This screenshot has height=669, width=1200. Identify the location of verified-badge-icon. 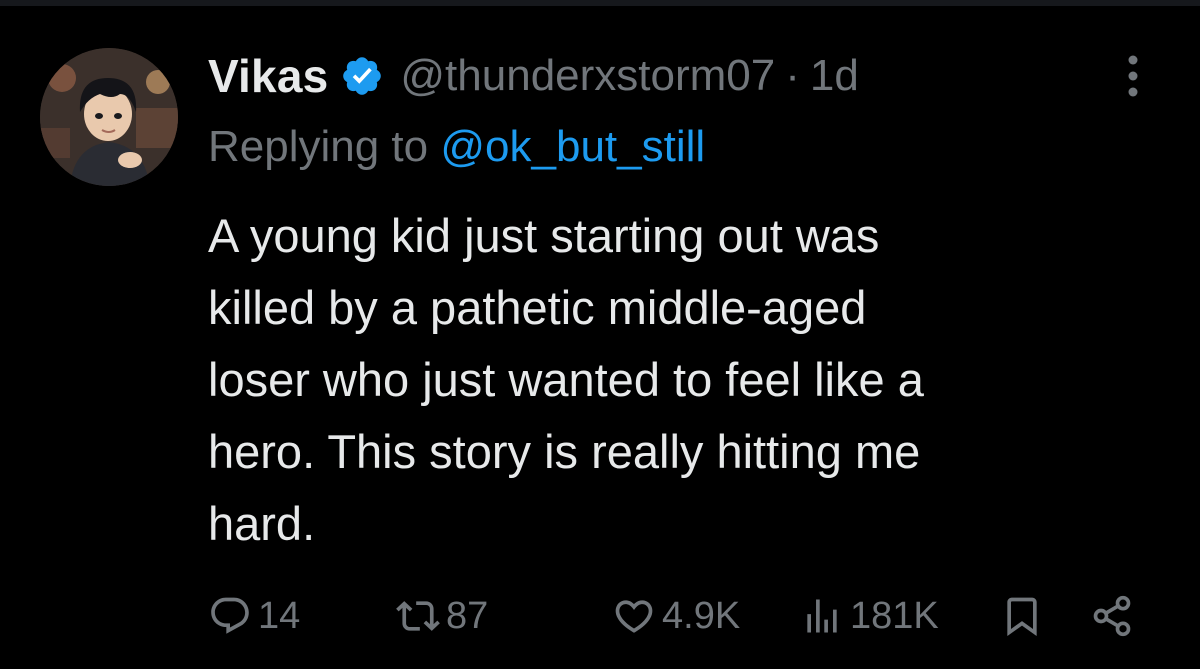
(362, 76).